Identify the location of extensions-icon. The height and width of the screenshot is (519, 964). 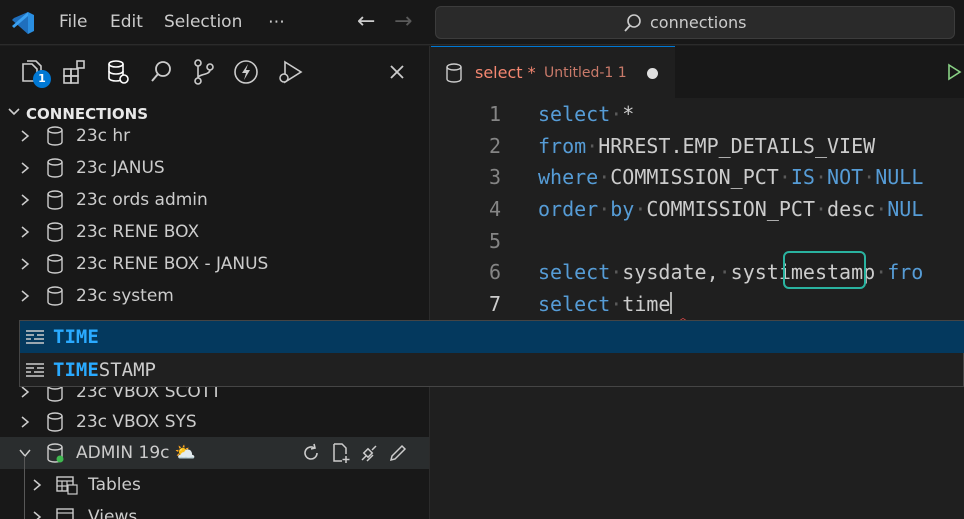
(75, 72).